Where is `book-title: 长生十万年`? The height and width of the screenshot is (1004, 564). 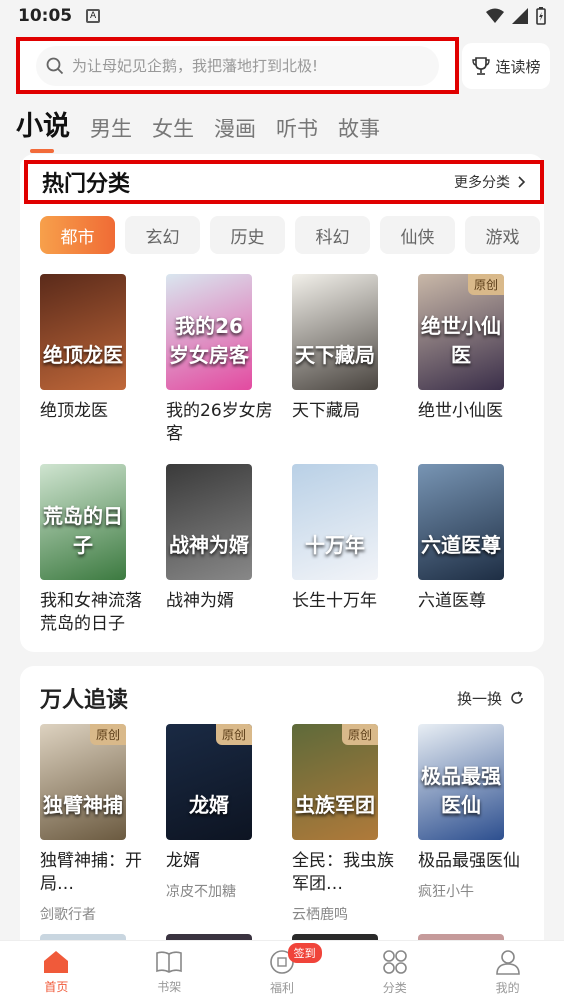
book-title: 长生十万年 is located at coordinates (347, 601).